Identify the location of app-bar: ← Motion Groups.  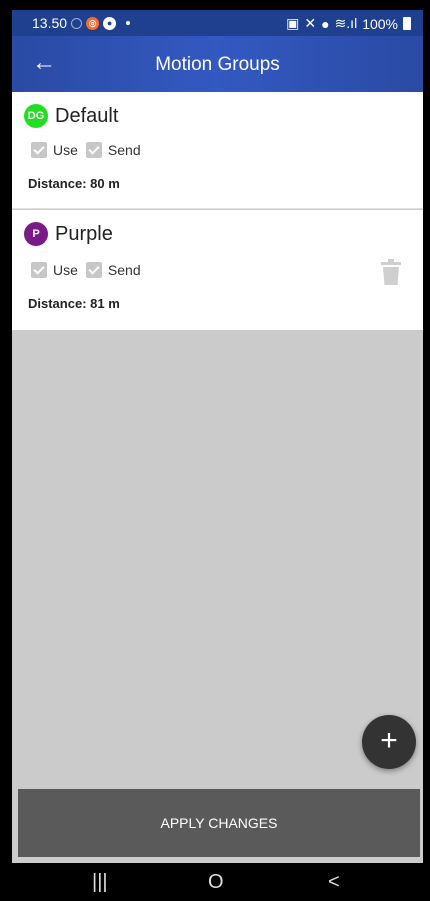
(217, 64).